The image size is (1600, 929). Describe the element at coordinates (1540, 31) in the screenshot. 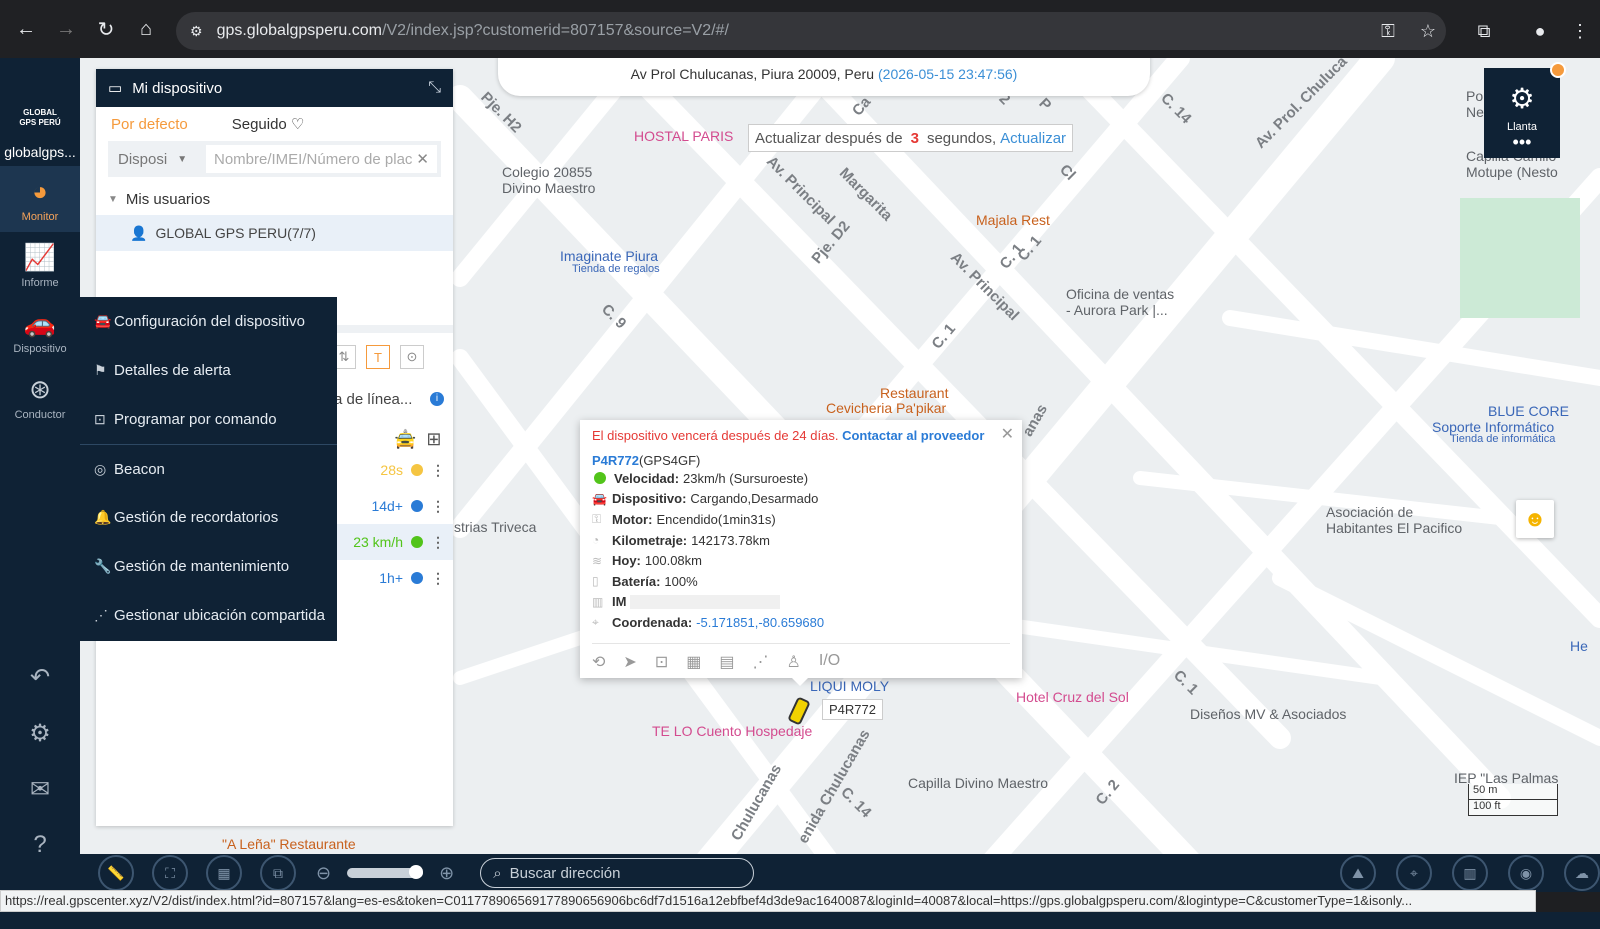

I see `profile-avatar: ●` at that location.